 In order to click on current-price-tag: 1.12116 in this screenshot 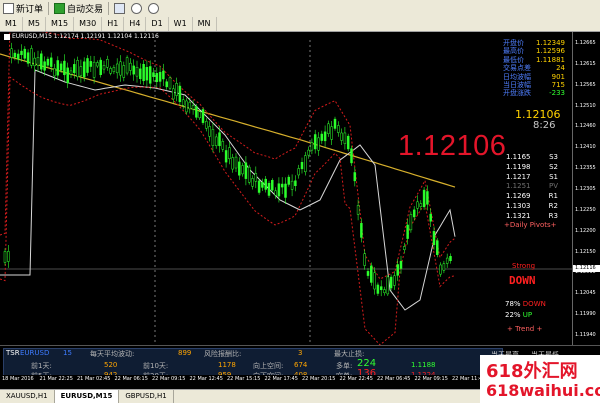, I will do `click(586, 268)`.